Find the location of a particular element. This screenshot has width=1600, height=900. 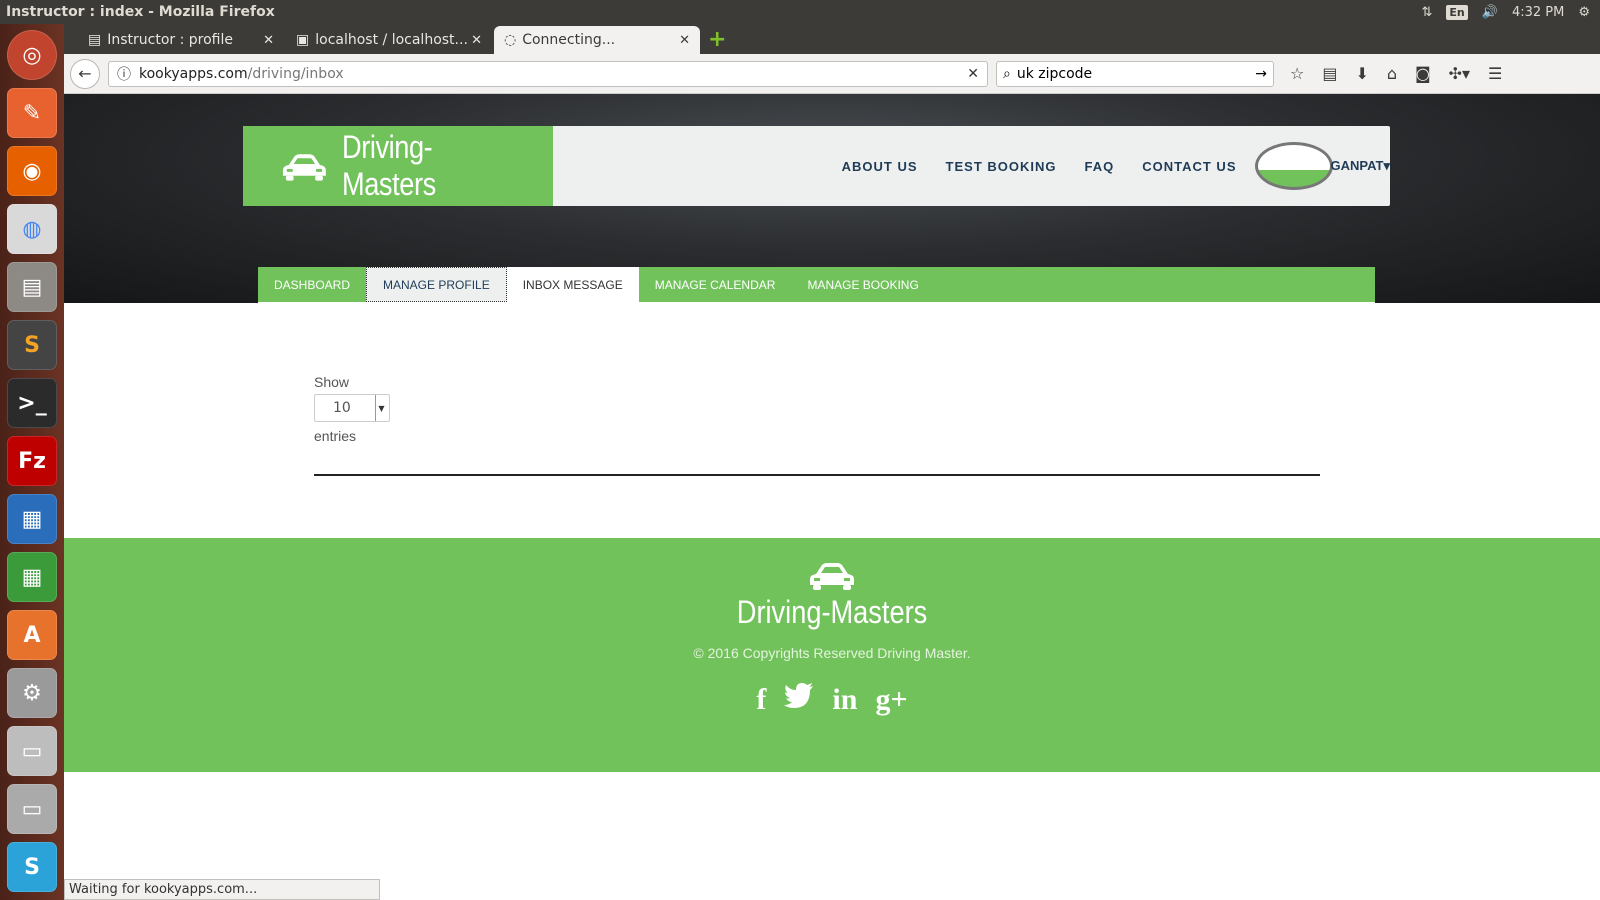

footer-brand-name: Driving-Masters is located at coordinates (832, 612).